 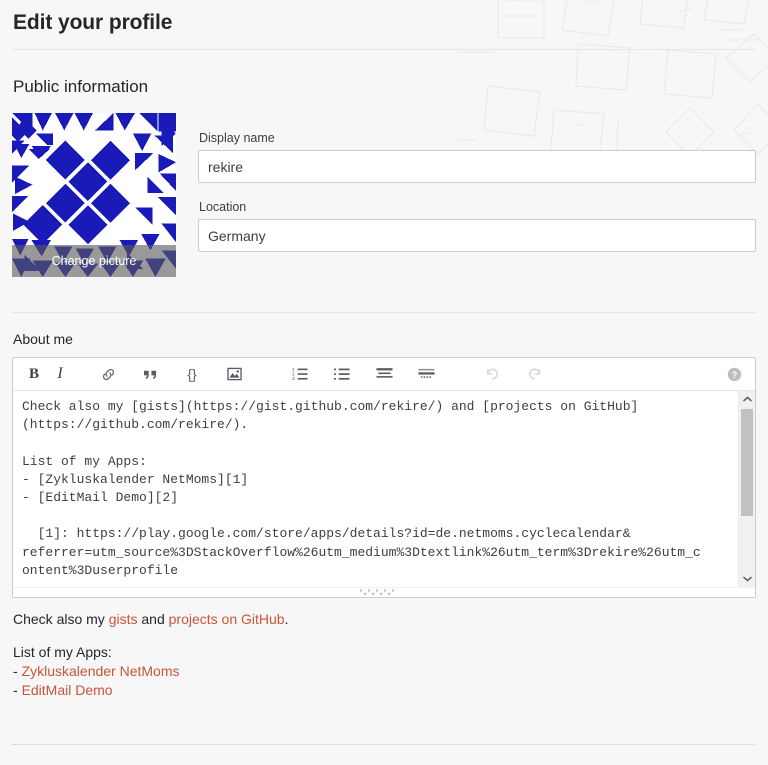 I want to click on about-me-label: About me, so click(x=43, y=339).